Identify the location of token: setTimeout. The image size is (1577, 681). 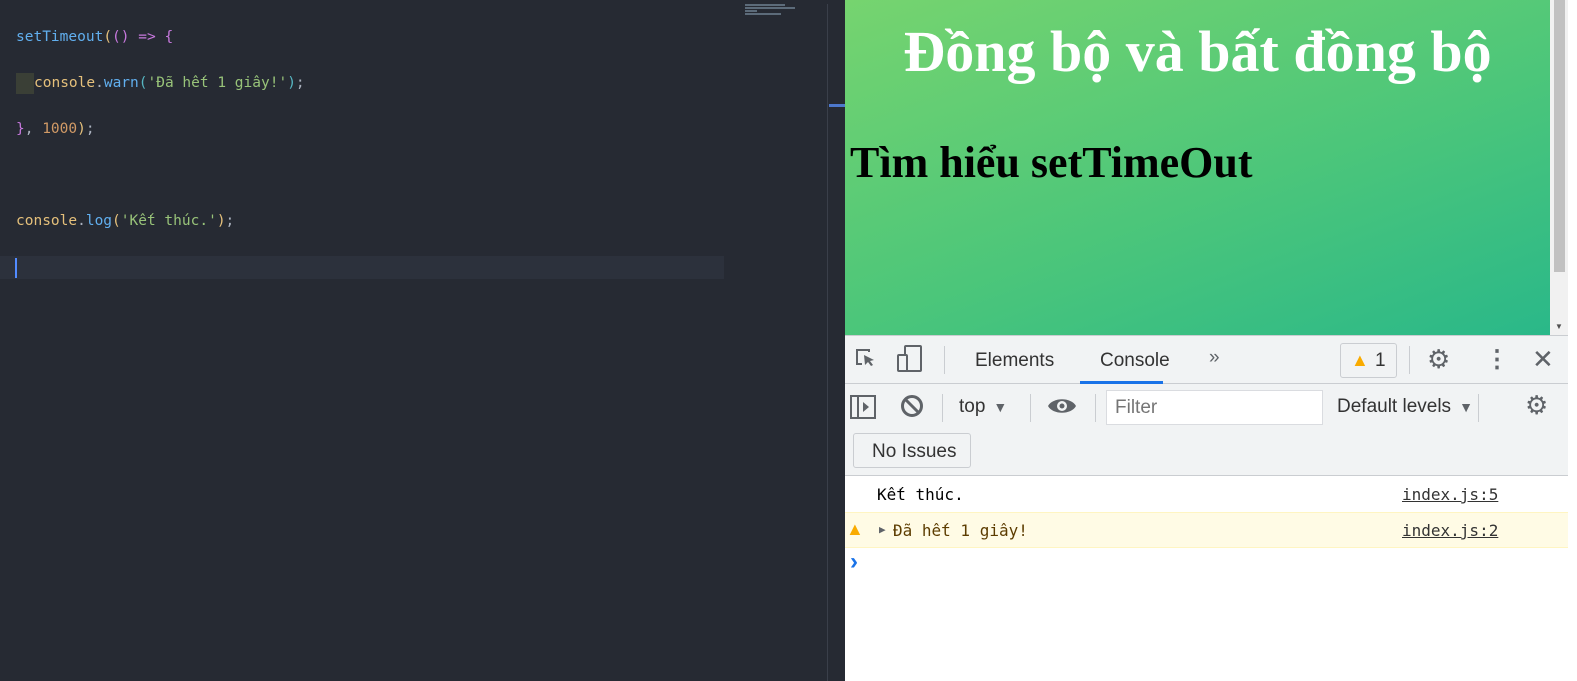
(60, 37).